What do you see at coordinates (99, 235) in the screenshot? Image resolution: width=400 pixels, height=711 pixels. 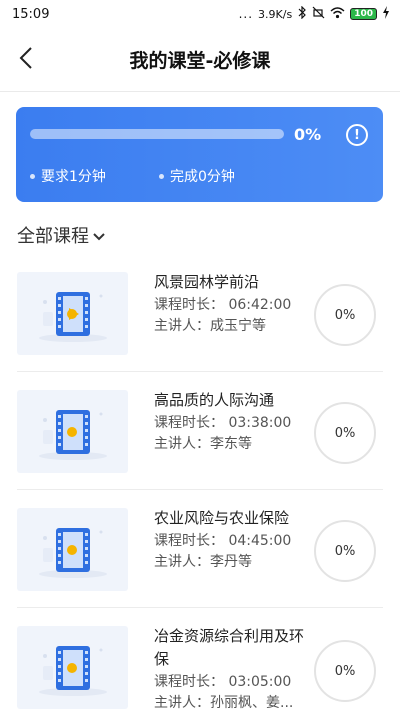 I see `chevron-down-icon` at bounding box center [99, 235].